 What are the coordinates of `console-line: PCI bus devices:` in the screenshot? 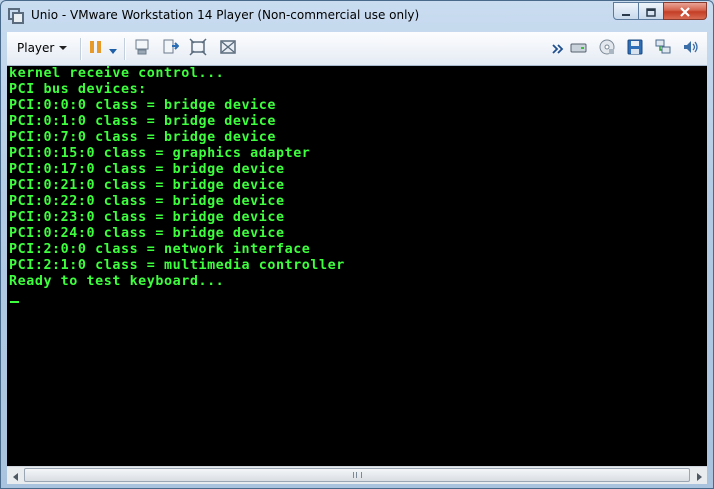 It's located at (78, 89).